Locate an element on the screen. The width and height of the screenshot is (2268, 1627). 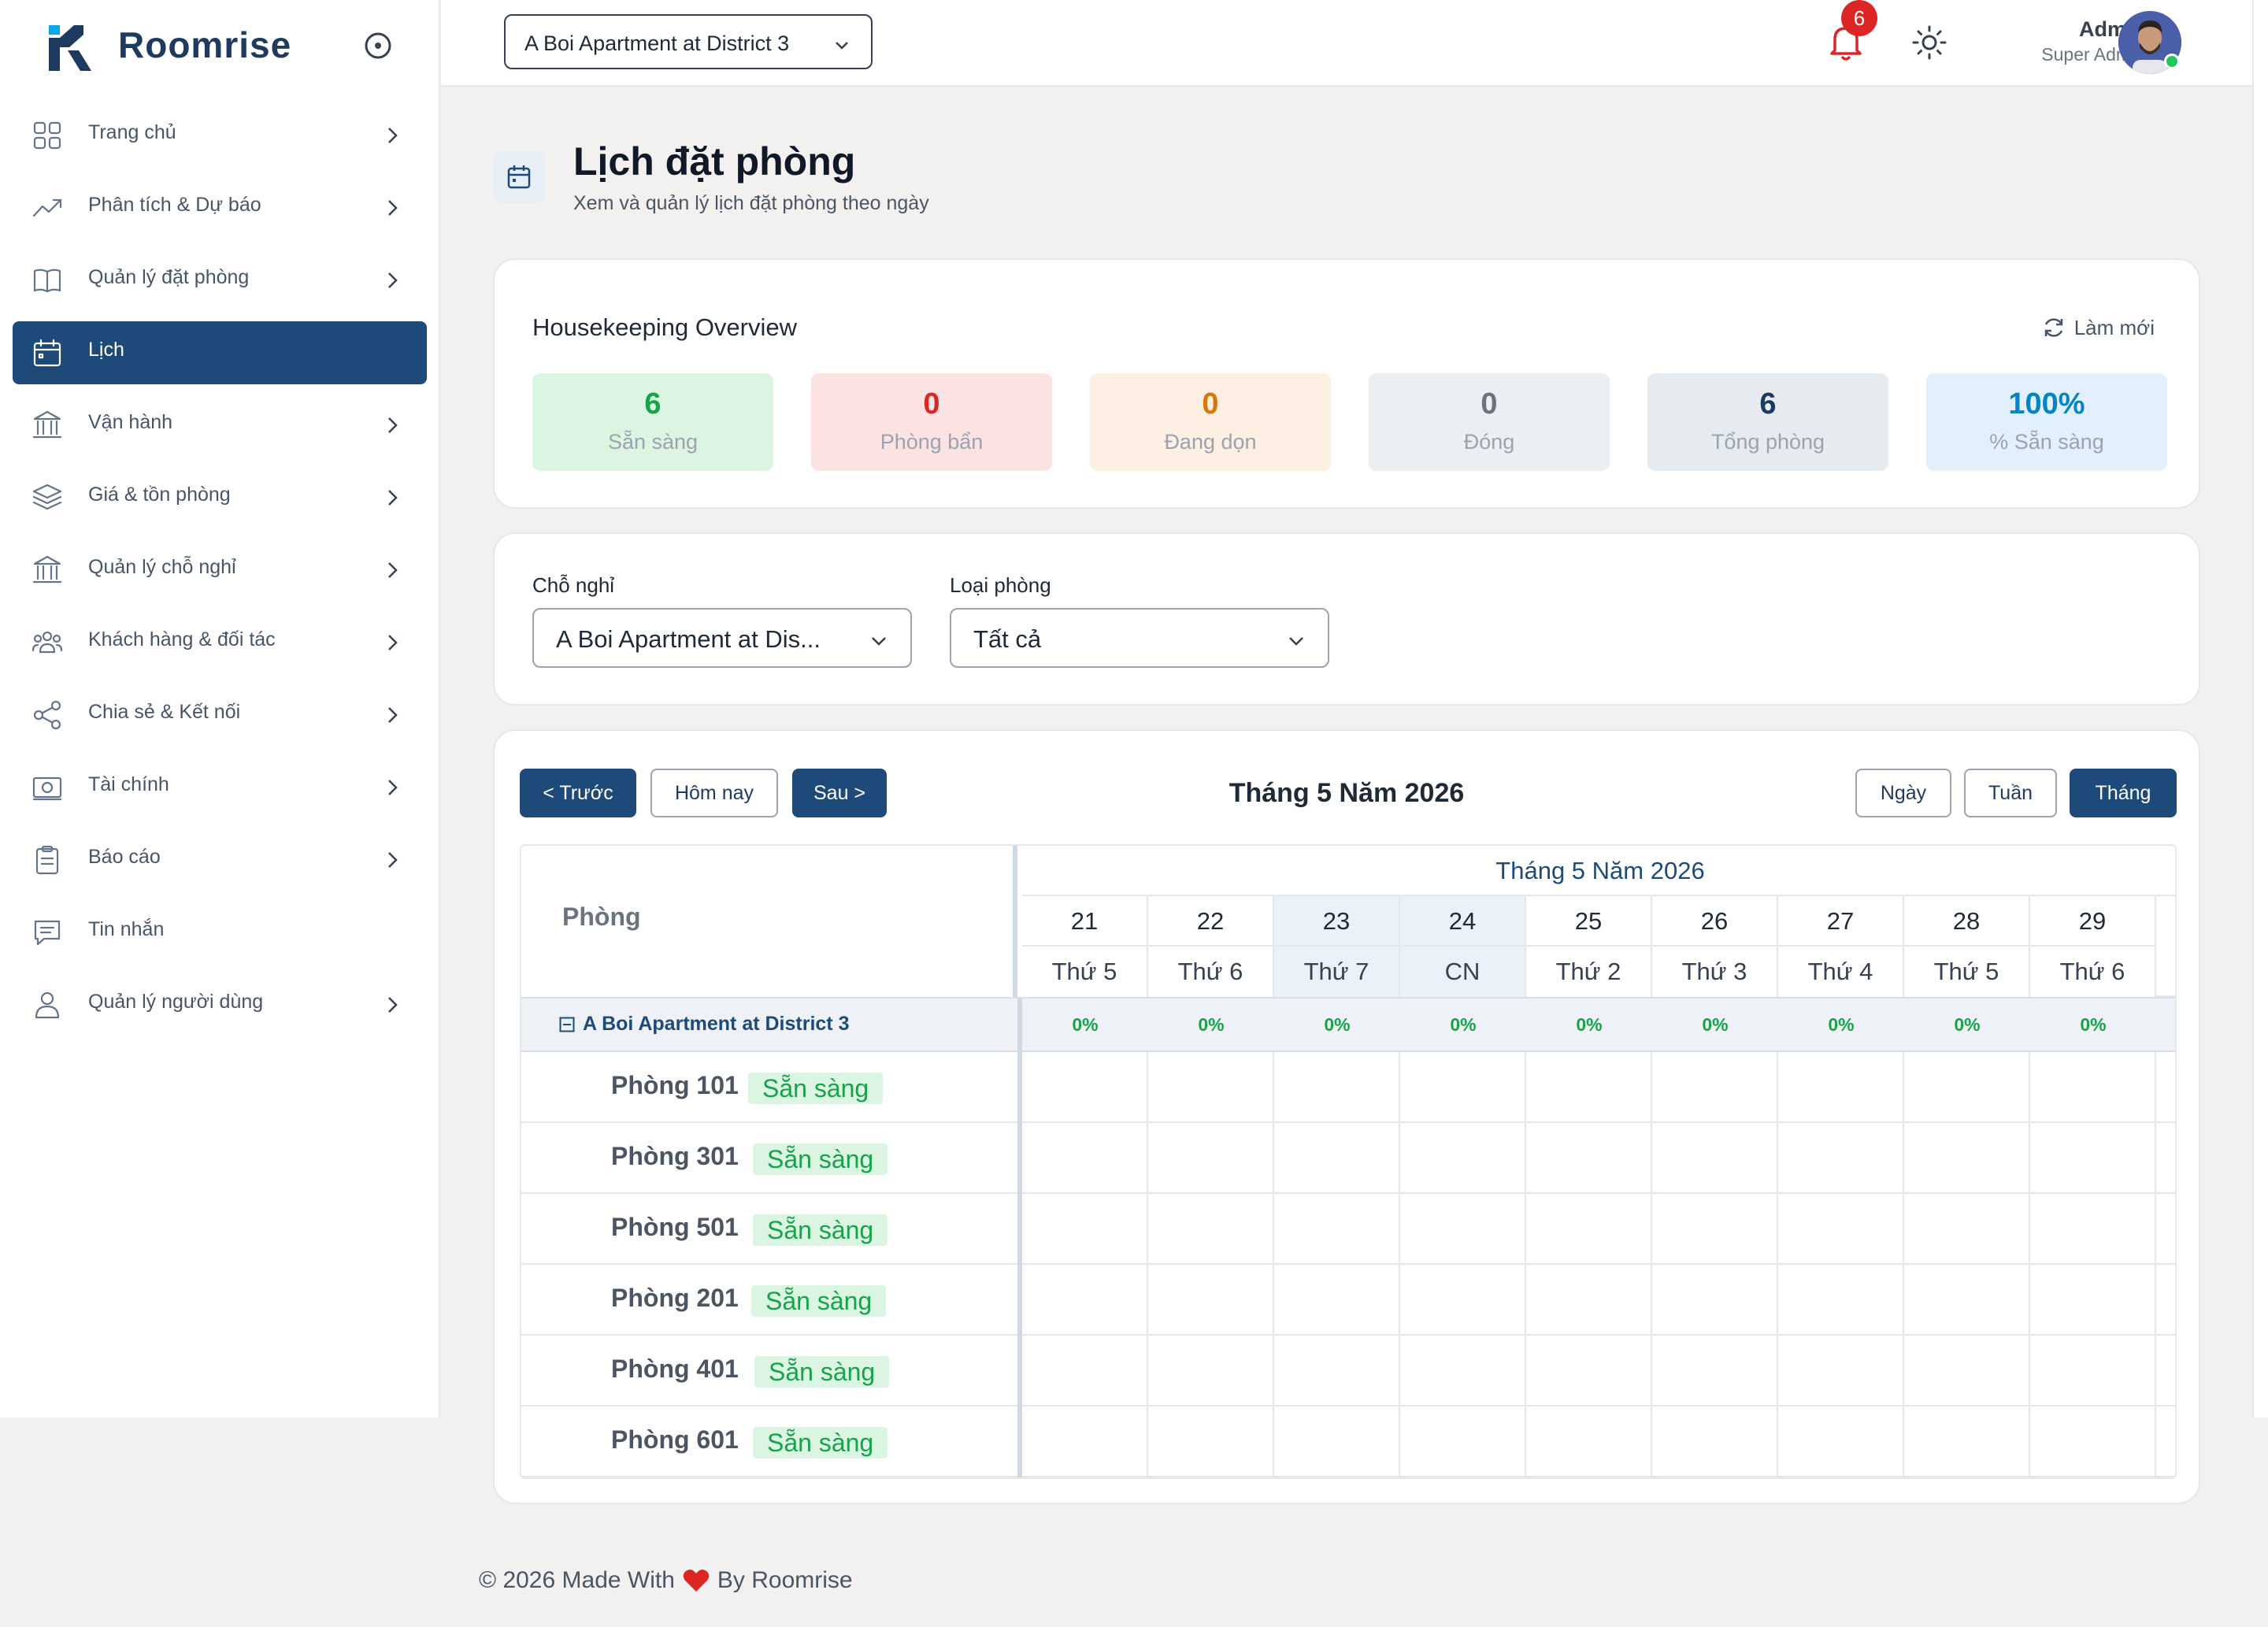
sidebar-item-8: Khách hàng & đối tác is located at coordinates (220, 643).